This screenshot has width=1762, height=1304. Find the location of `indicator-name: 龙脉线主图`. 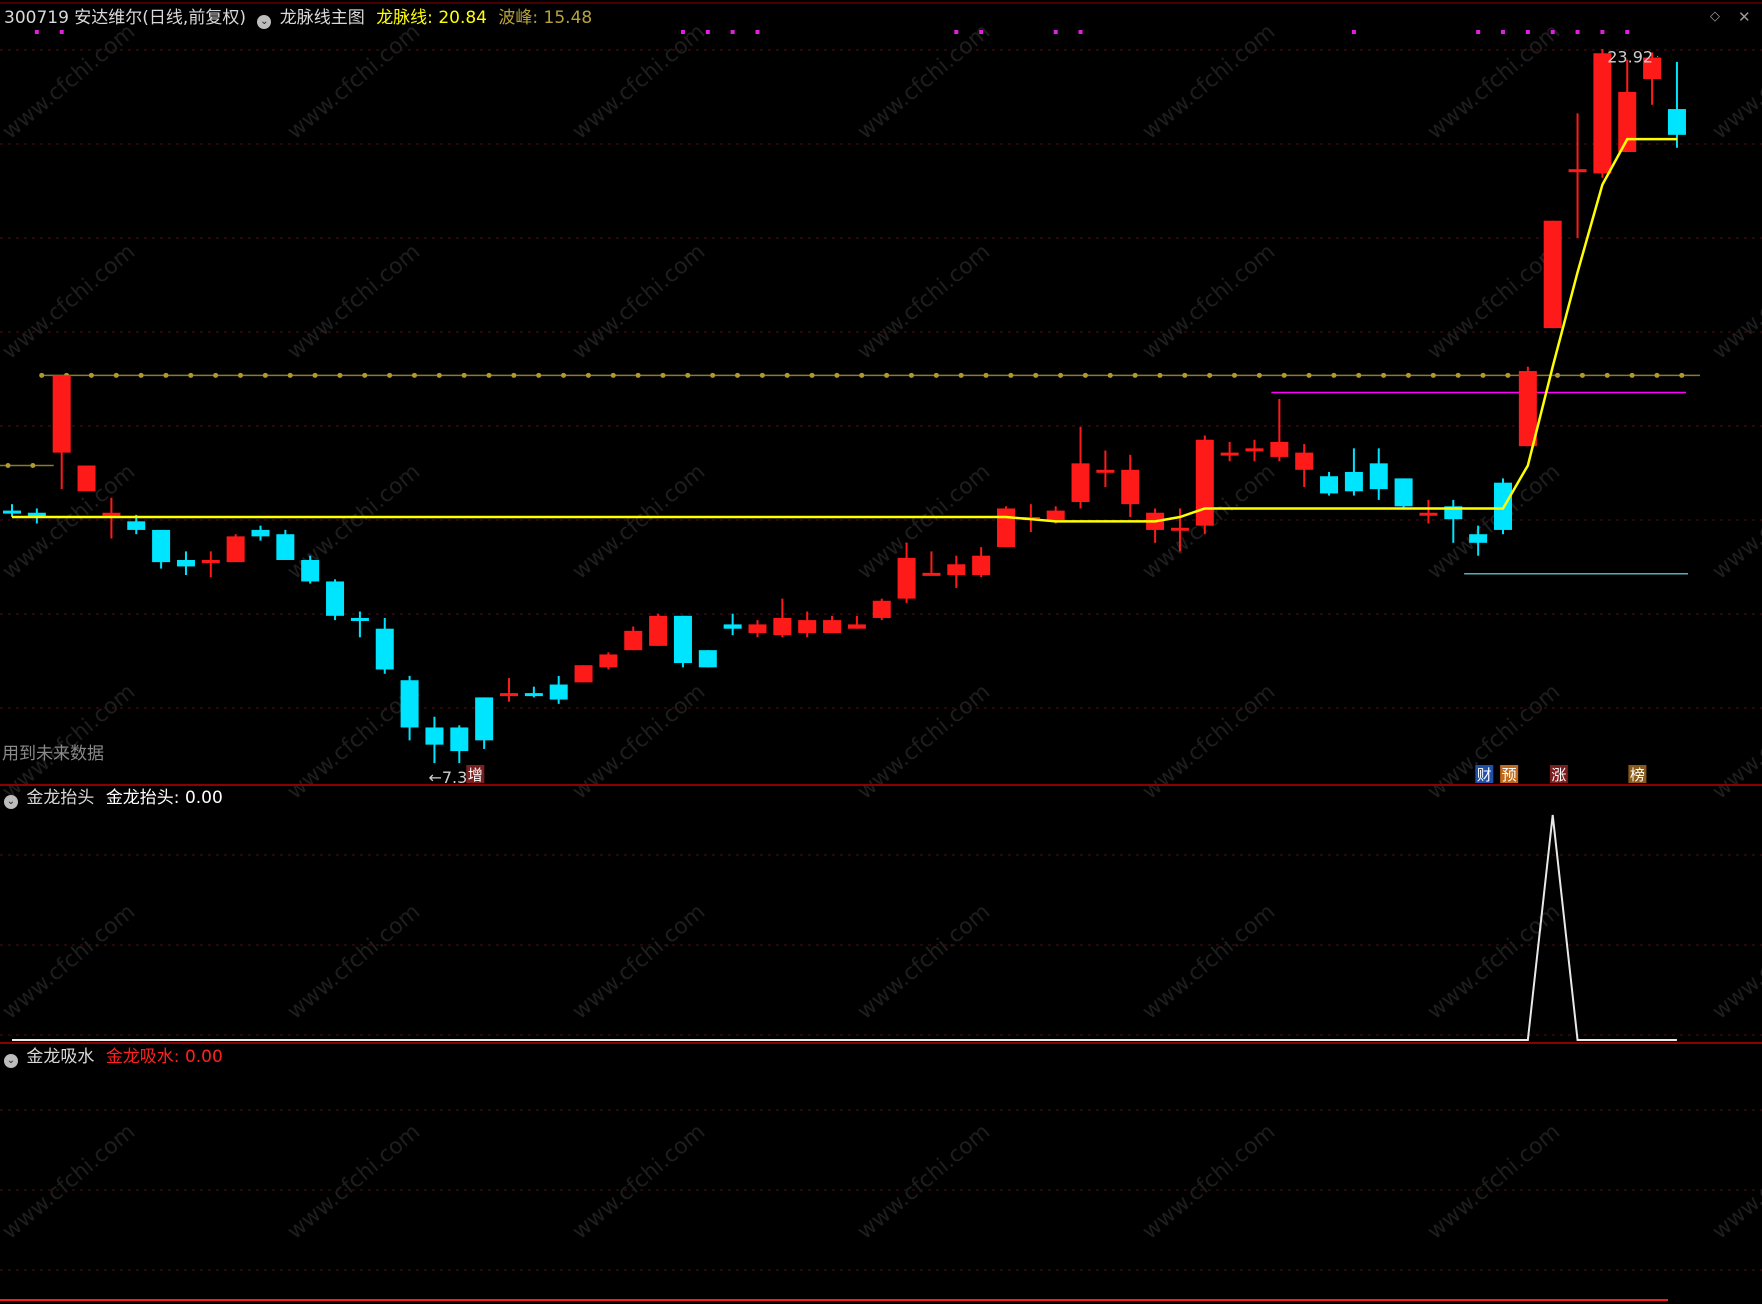

indicator-name: 龙脉线主图 is located at coordinates (322, 18).